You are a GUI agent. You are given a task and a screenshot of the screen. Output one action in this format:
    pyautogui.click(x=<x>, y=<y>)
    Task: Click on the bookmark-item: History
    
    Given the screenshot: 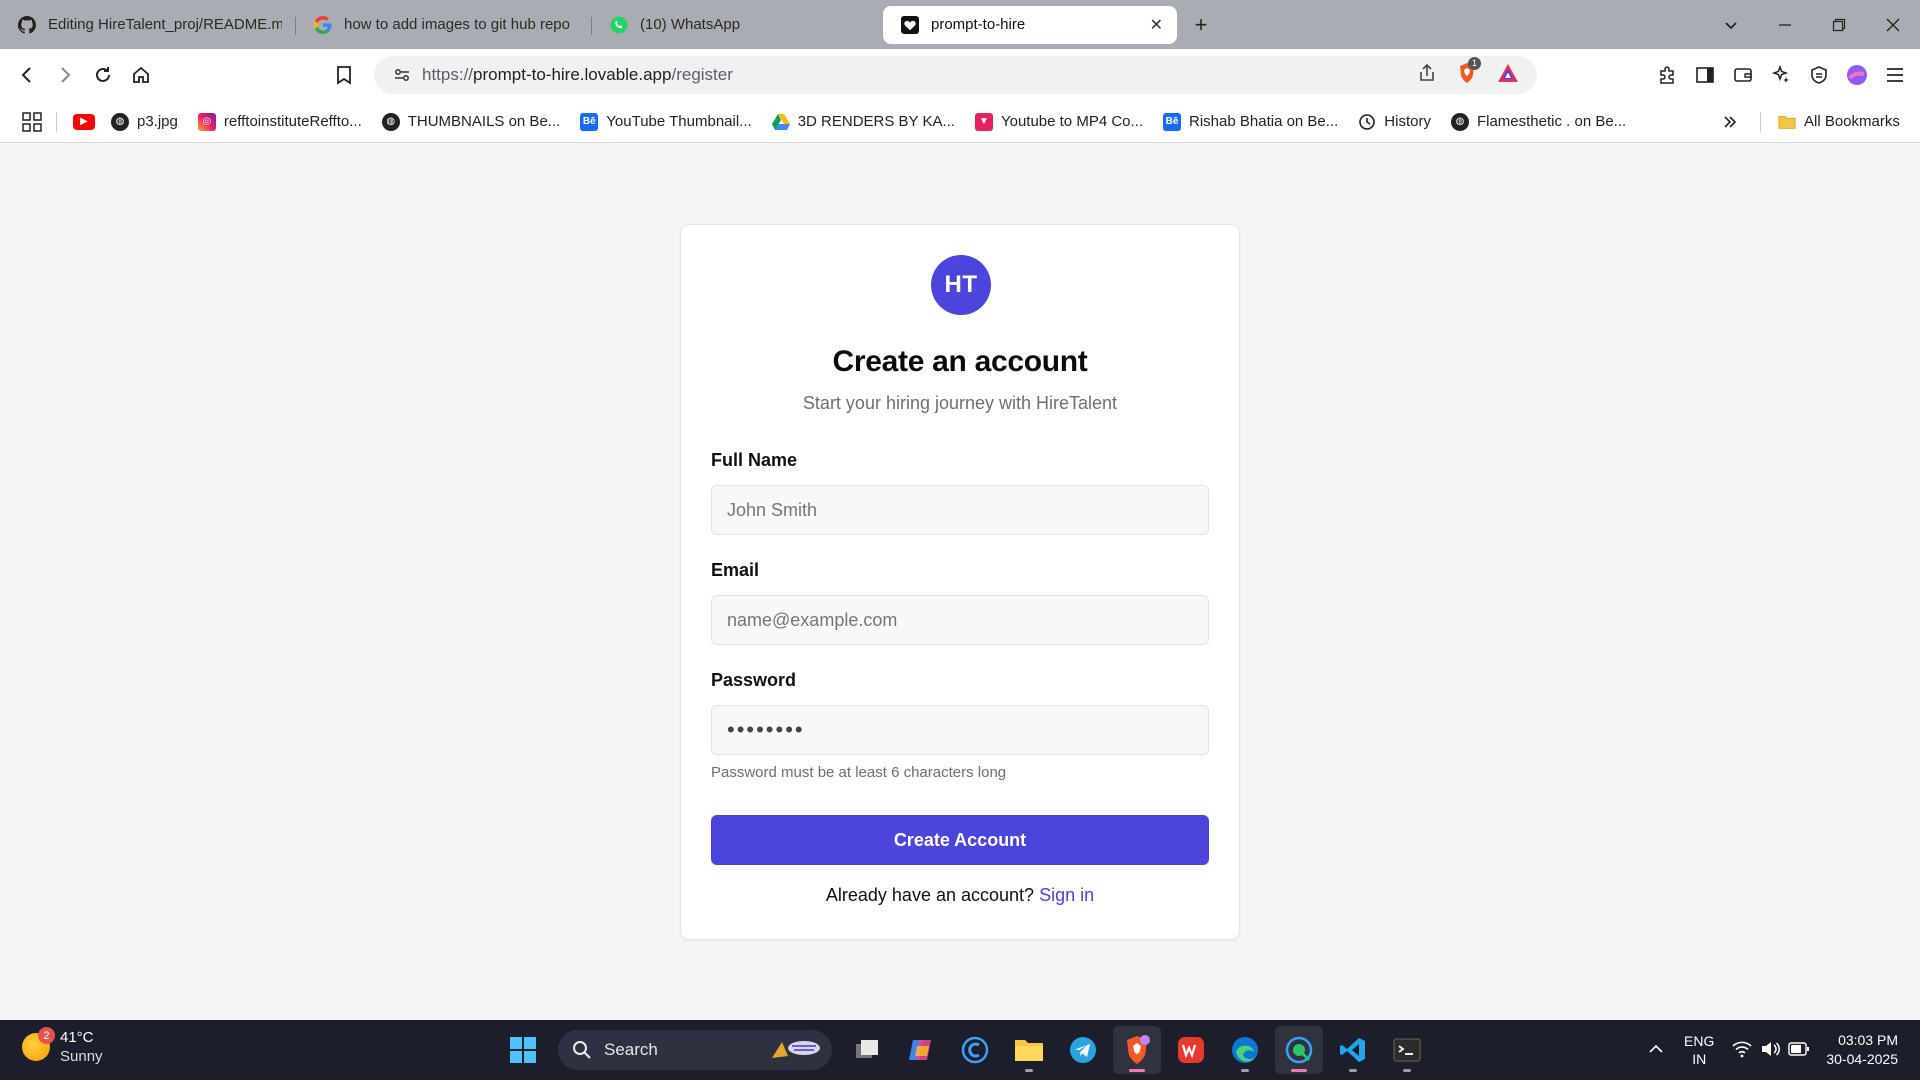 What is the action you would take?
    pyautogui.click(x=1394, y=122)
    